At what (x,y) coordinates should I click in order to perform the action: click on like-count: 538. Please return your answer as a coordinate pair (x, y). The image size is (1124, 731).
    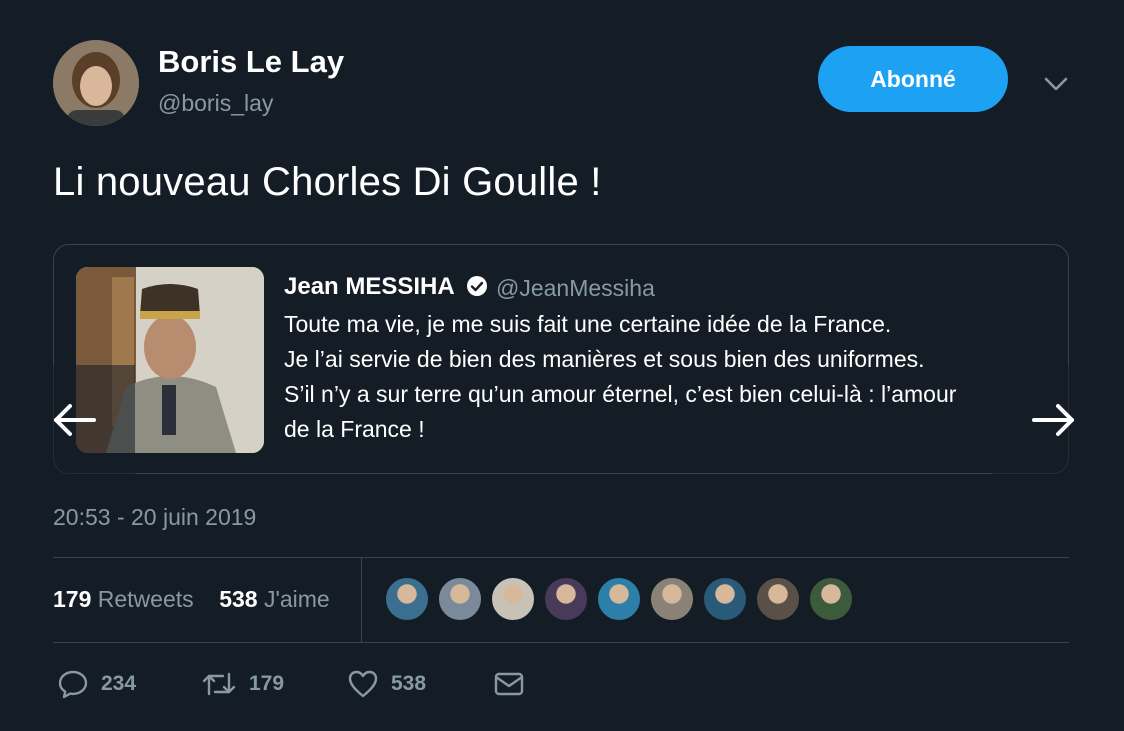
    Looking at the image, I should click on (409, 683).